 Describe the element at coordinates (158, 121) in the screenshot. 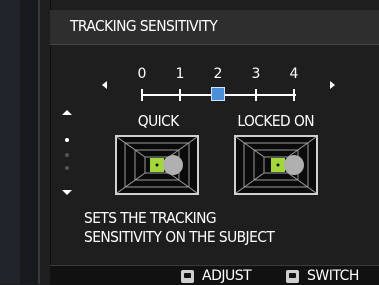

I see `quick-label: QUICK` at that location.